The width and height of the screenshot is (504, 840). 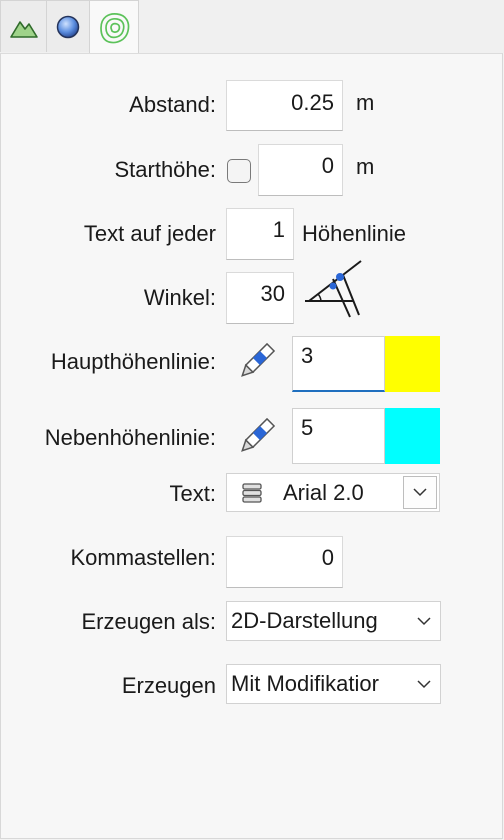 I want to click on starthoehe-unit: m, so click(x=365, y=166).